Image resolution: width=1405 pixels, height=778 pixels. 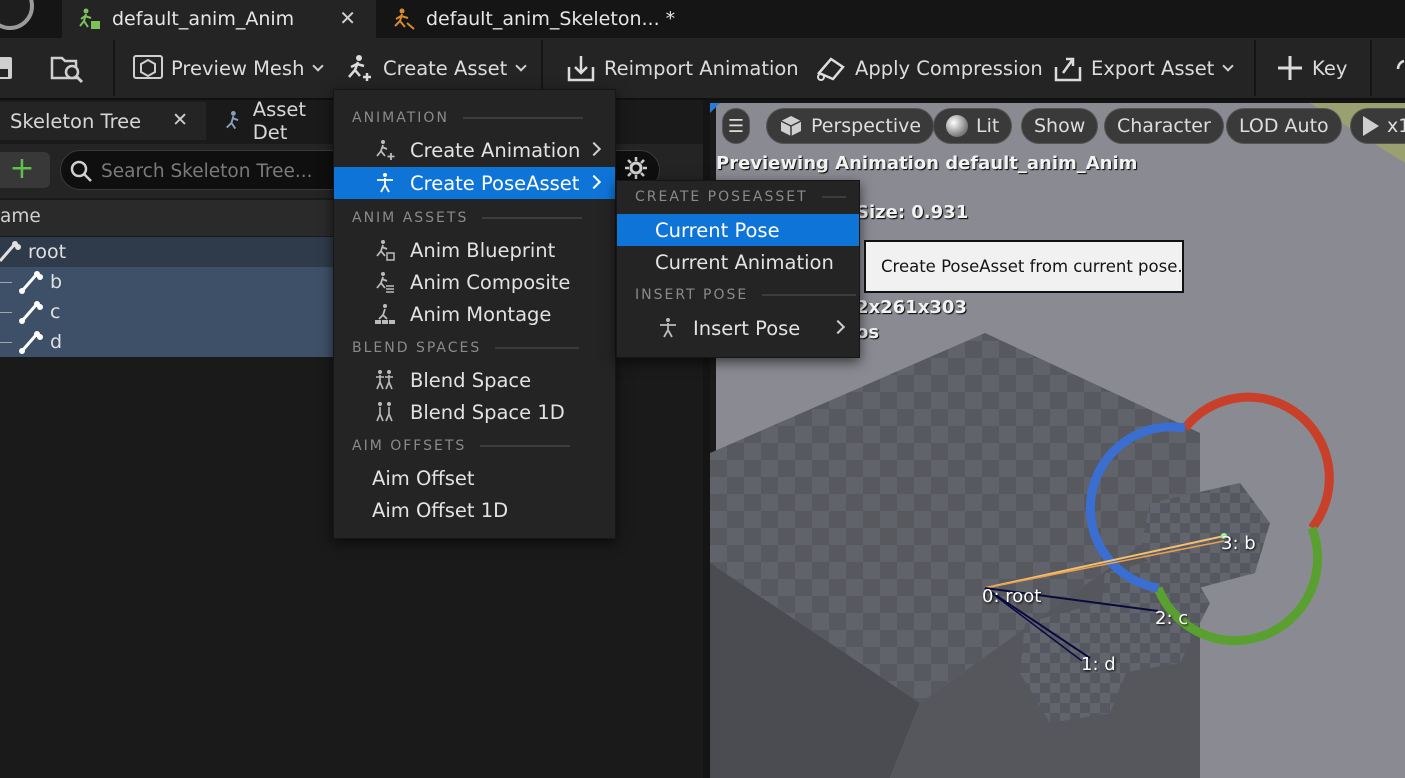 What do you see at coordinates (1060, 126) in the screenshot?
I see `show-button: Show` at bounding box center [1060, 126].